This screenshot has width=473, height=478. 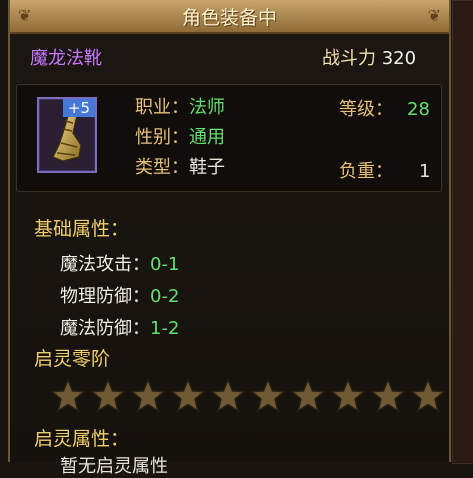 I want to click on attr-label: 物理防御：, so click(x=105, y=296).